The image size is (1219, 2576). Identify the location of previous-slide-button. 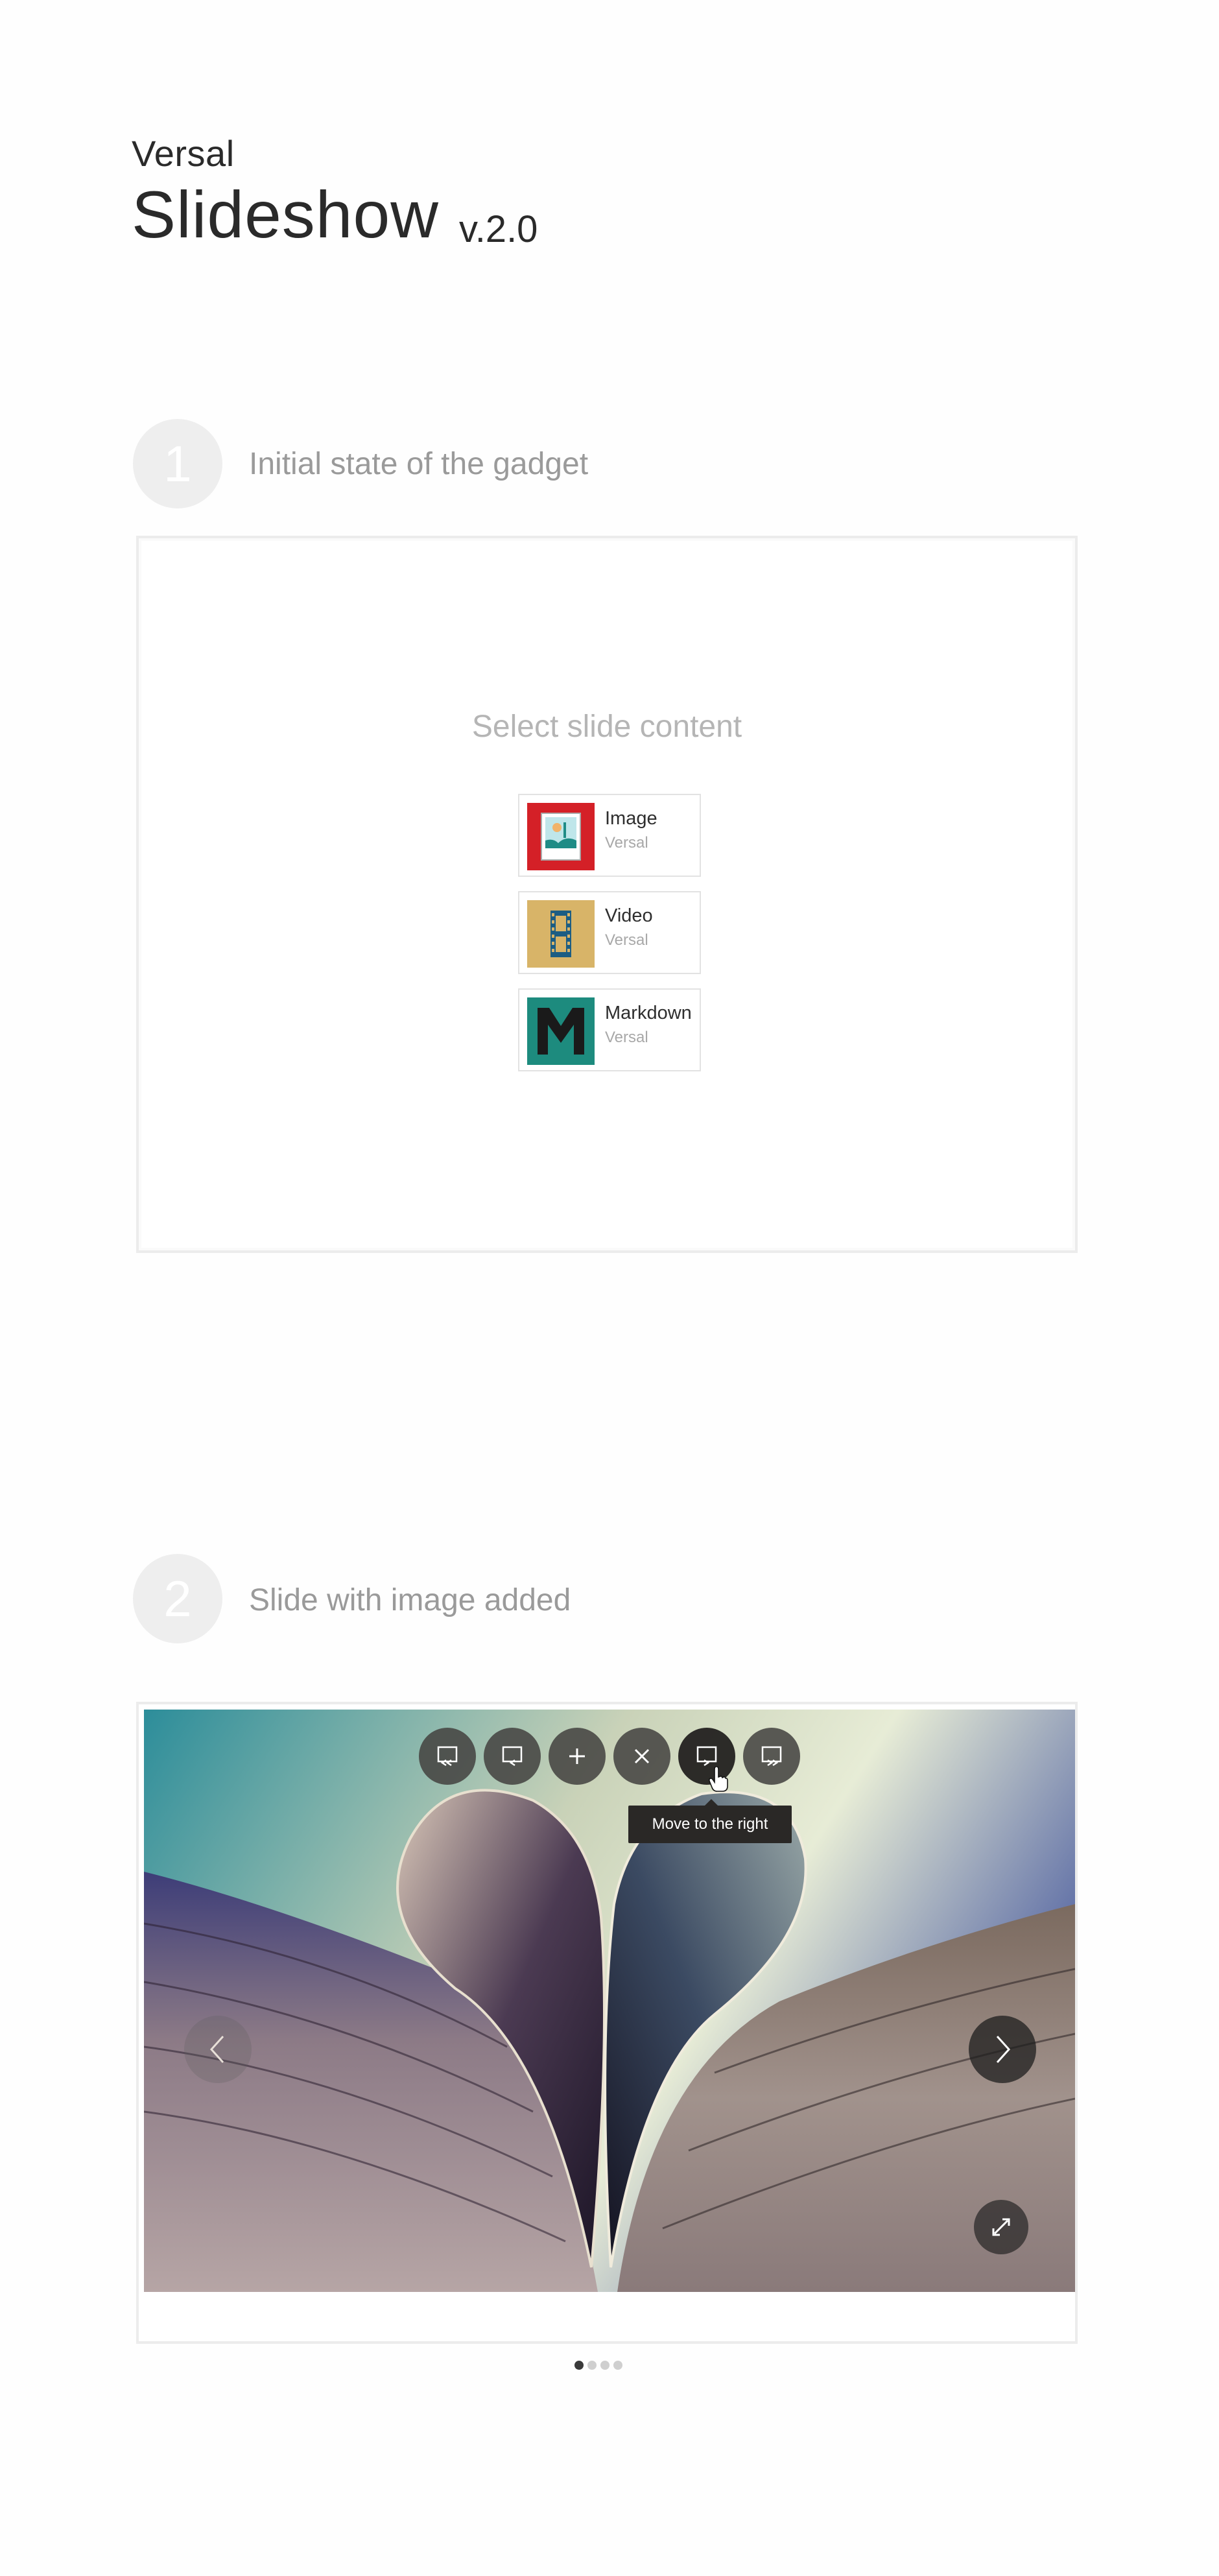
(218, 2049).